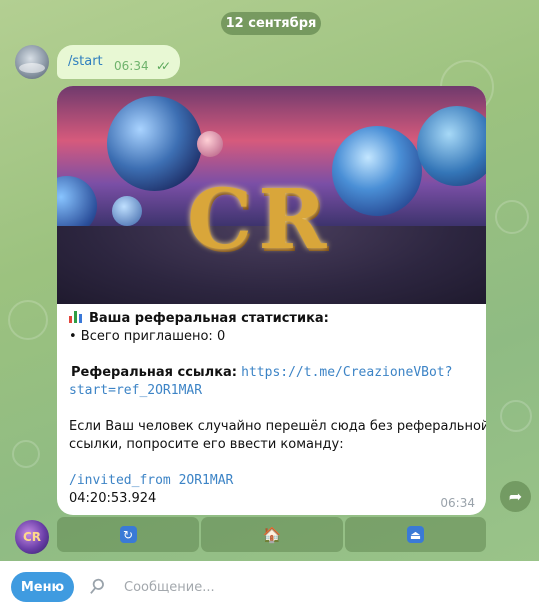 Image resolution: width=539 pixels, height=609 pixels. Describe the element at coordinates (147, 336) in the screenshot. I see `invited-count: • Всего приглашено: 0` at that location.